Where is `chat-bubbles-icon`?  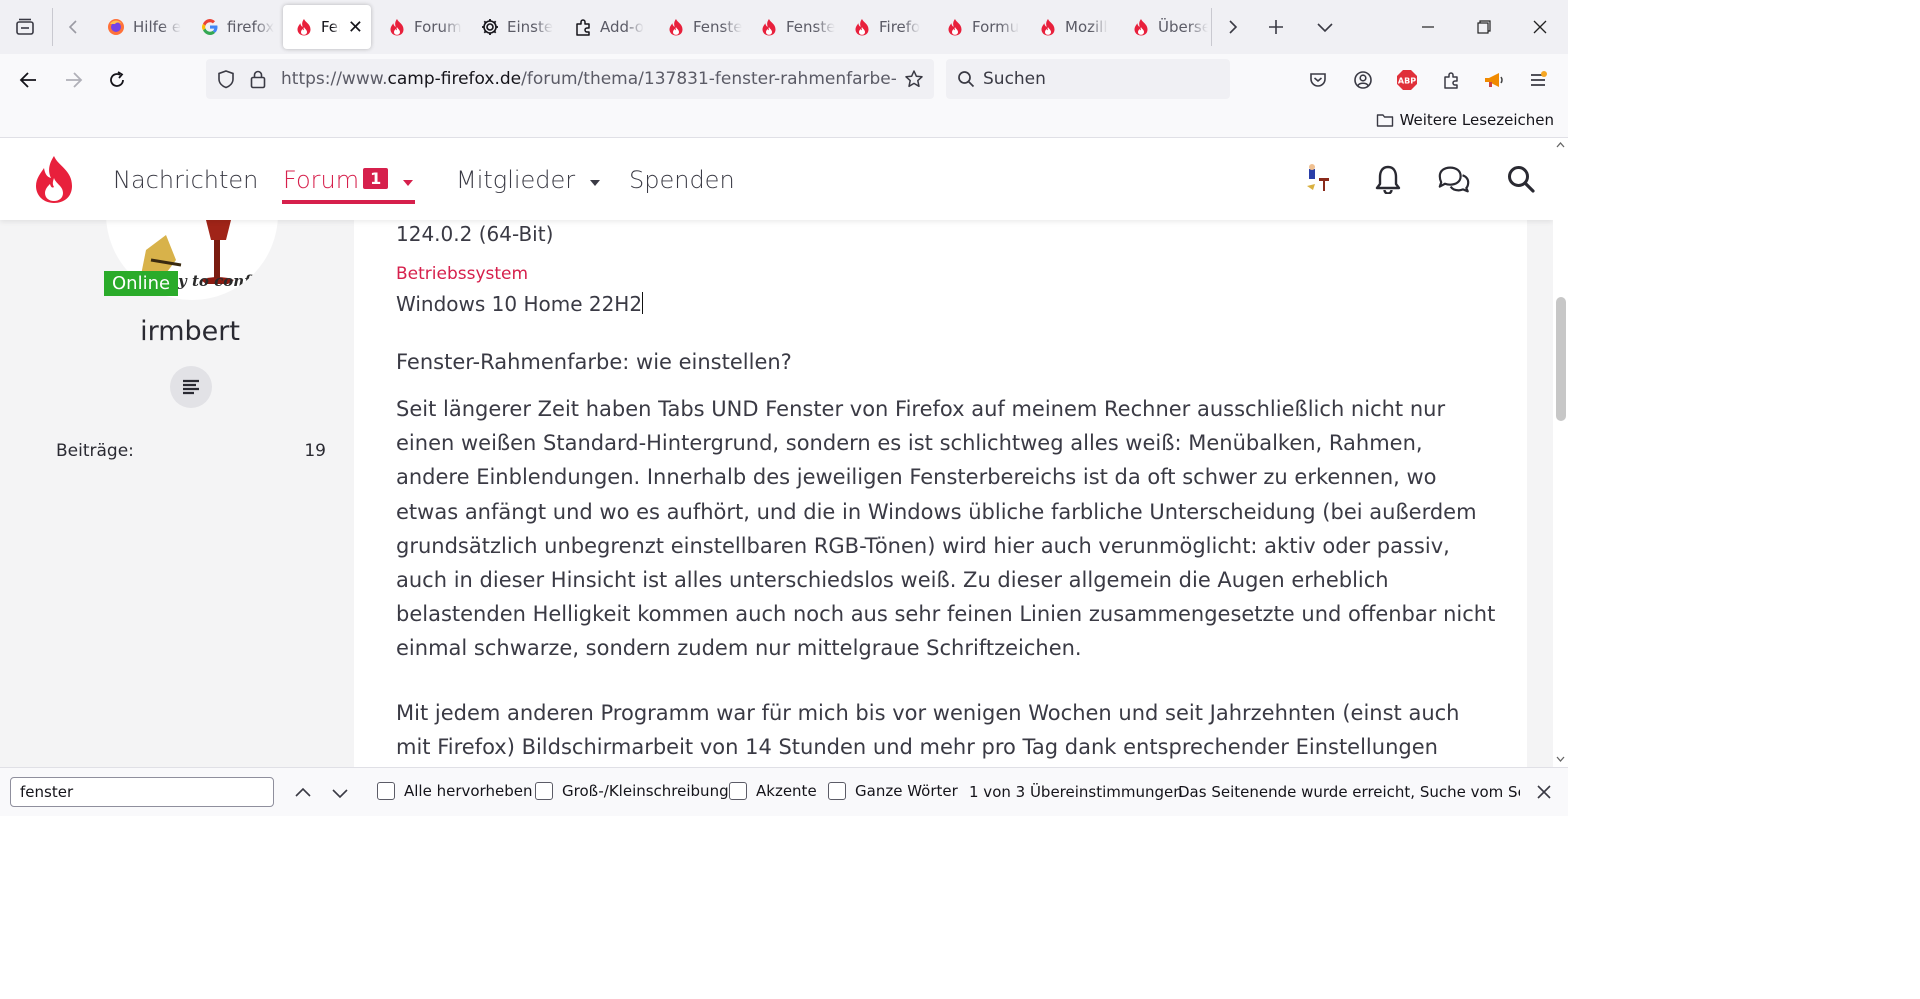 chat-bubbles-icon is located at coordinates (1454, 179).